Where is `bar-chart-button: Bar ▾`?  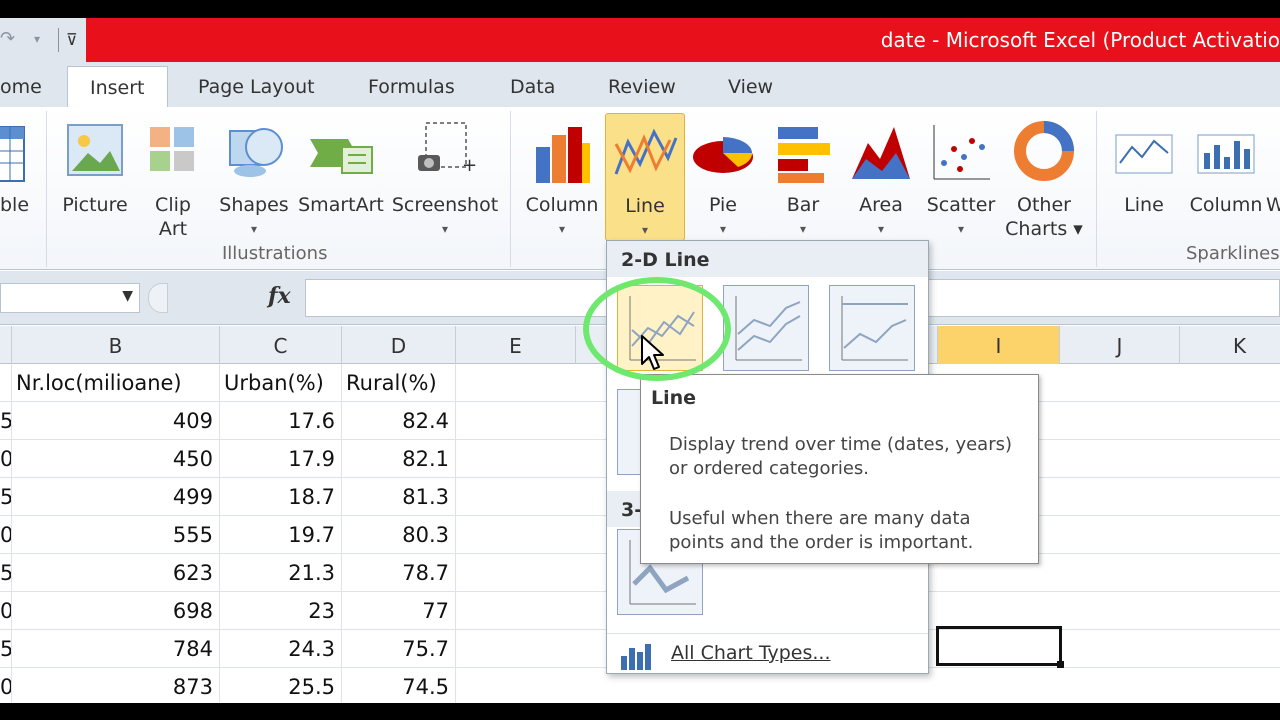
bar-chart-button: Bar ▾ is located at coordinates (803, 177).